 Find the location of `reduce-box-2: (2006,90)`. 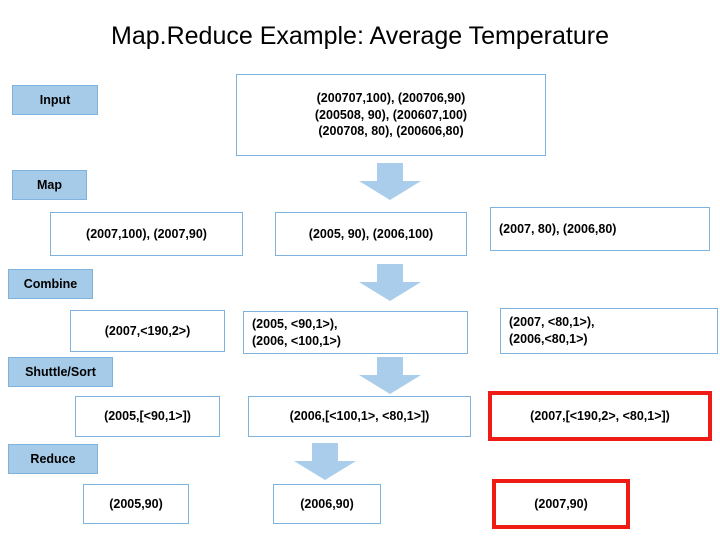

reduce-box-2: (2006,90) is located at coordinates (327, 504).